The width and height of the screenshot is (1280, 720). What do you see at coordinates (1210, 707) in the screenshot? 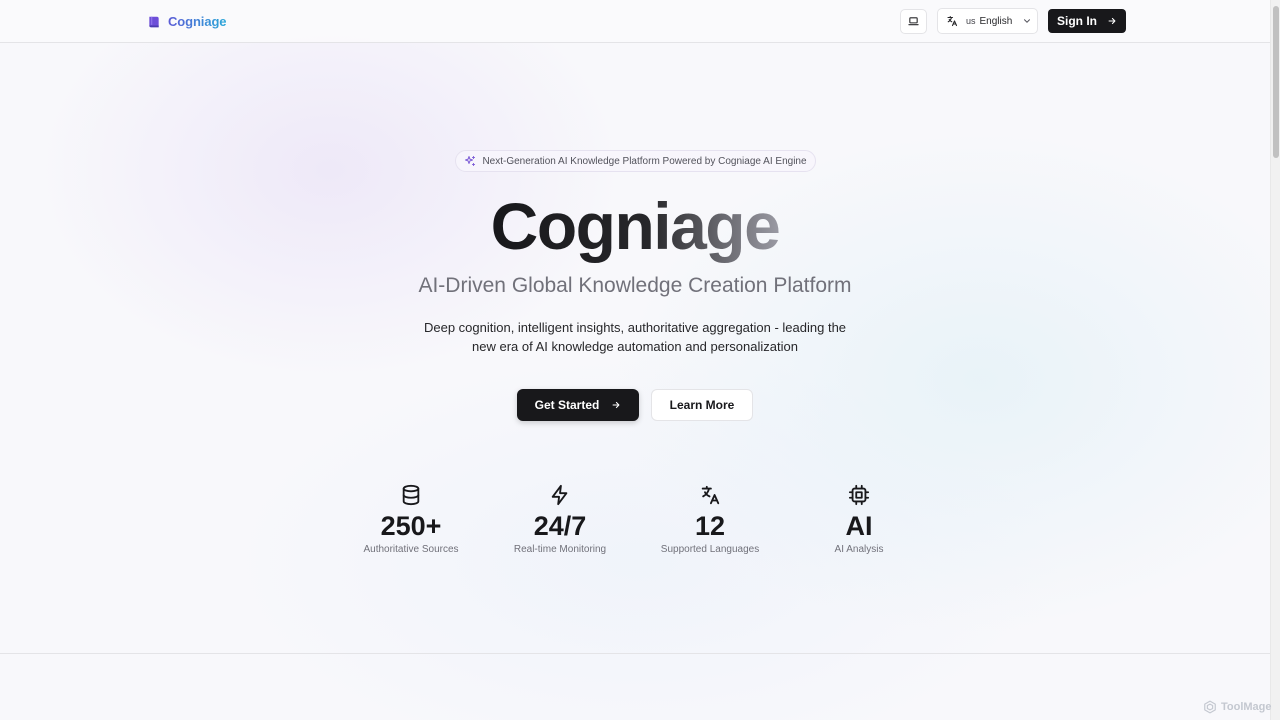
I see `hexagon-logo-icon` at bounding box center [1210, 707].